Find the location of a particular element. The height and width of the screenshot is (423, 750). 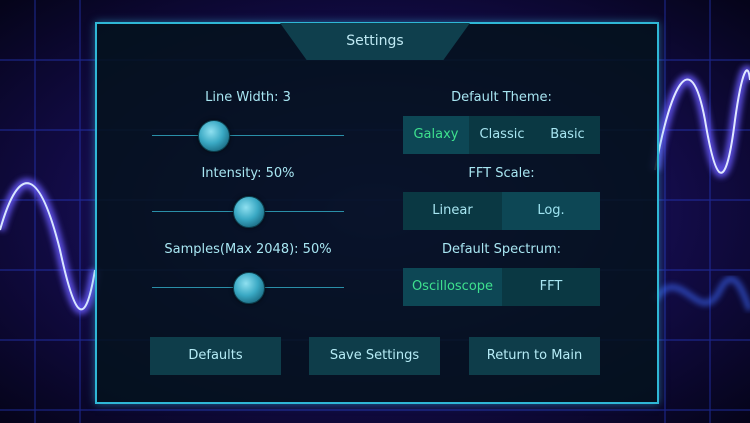

intensity-slider-knob is located at coordinates (249, 212).